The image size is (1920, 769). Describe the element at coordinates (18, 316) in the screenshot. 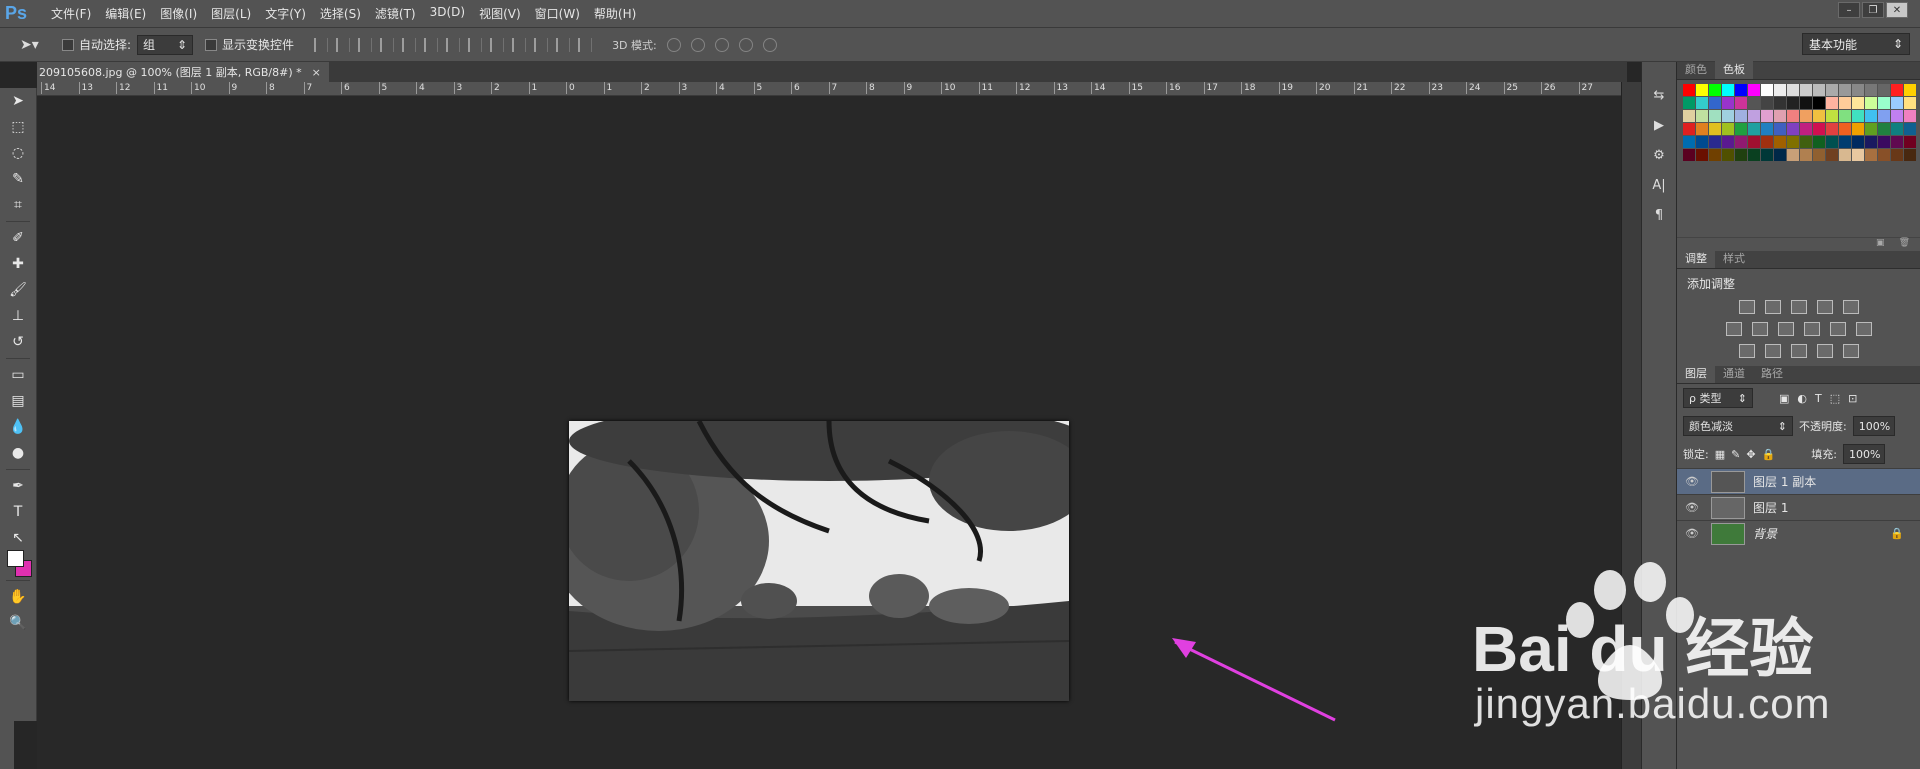

I see `stamp-icon: ⊥` at that location.